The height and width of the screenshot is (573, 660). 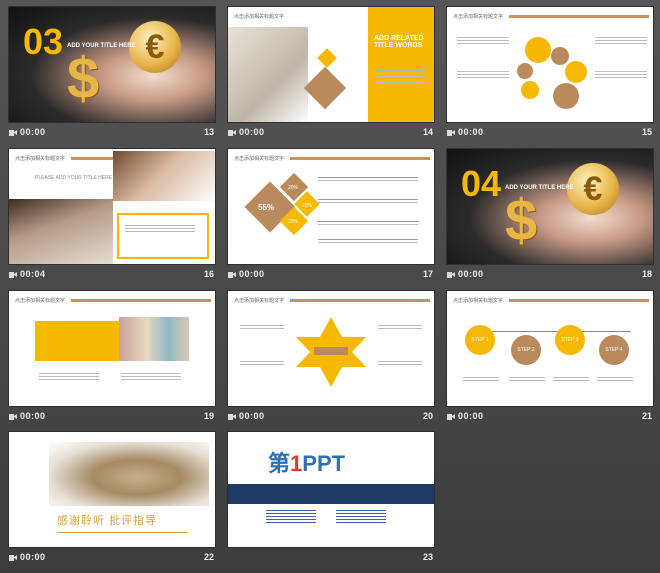 What do you see at coordinates (129, 474) in the screenshot?
I see `coins-photo` at bounding box center [129, 474].